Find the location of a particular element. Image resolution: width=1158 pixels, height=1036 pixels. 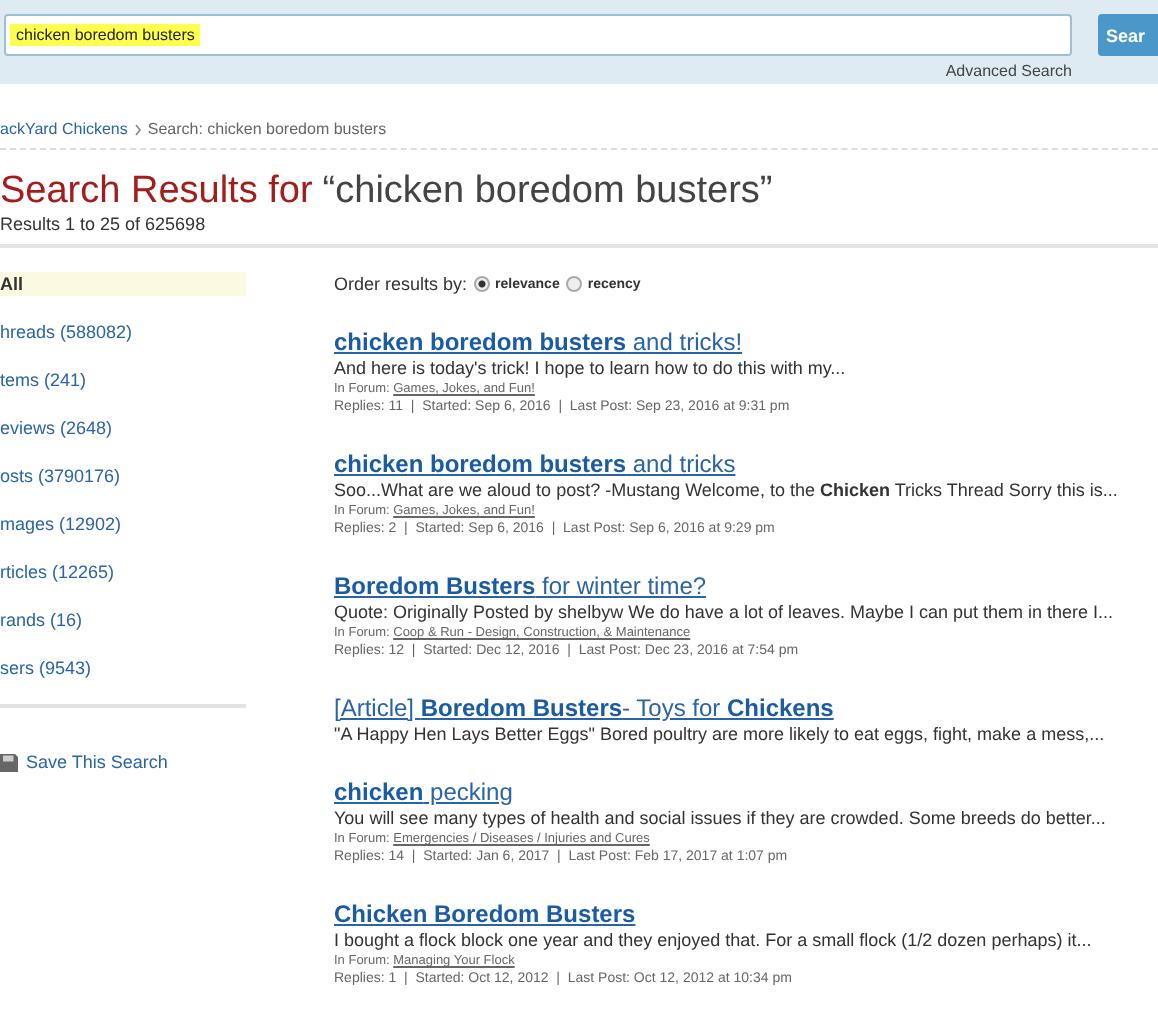

order-label: Order results by: is located at coordinates (401, 284).